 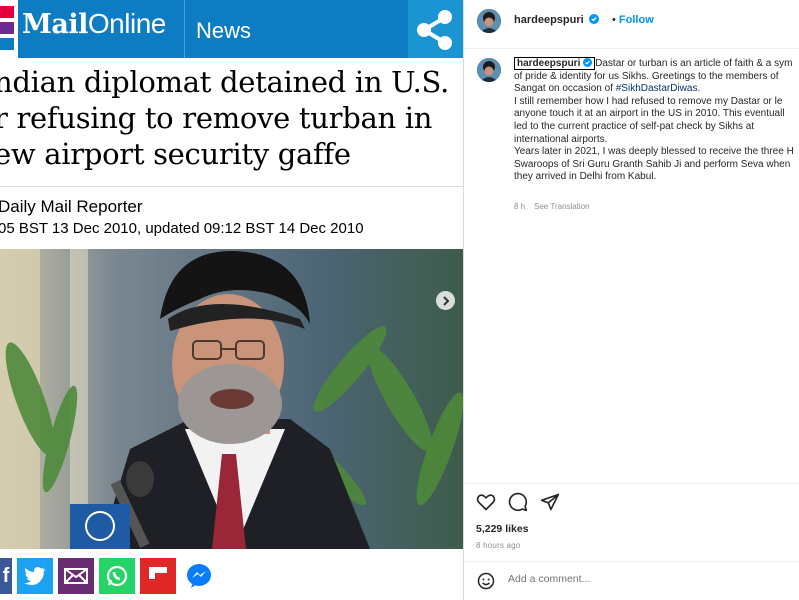 I want to click on post-actions, so click(x=518, y=502).